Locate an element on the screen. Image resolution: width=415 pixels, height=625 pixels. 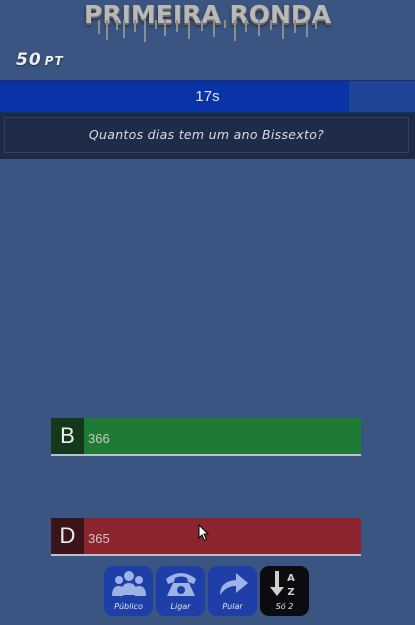
sort-az-icon: A Z is located at coordinates (282, 584).